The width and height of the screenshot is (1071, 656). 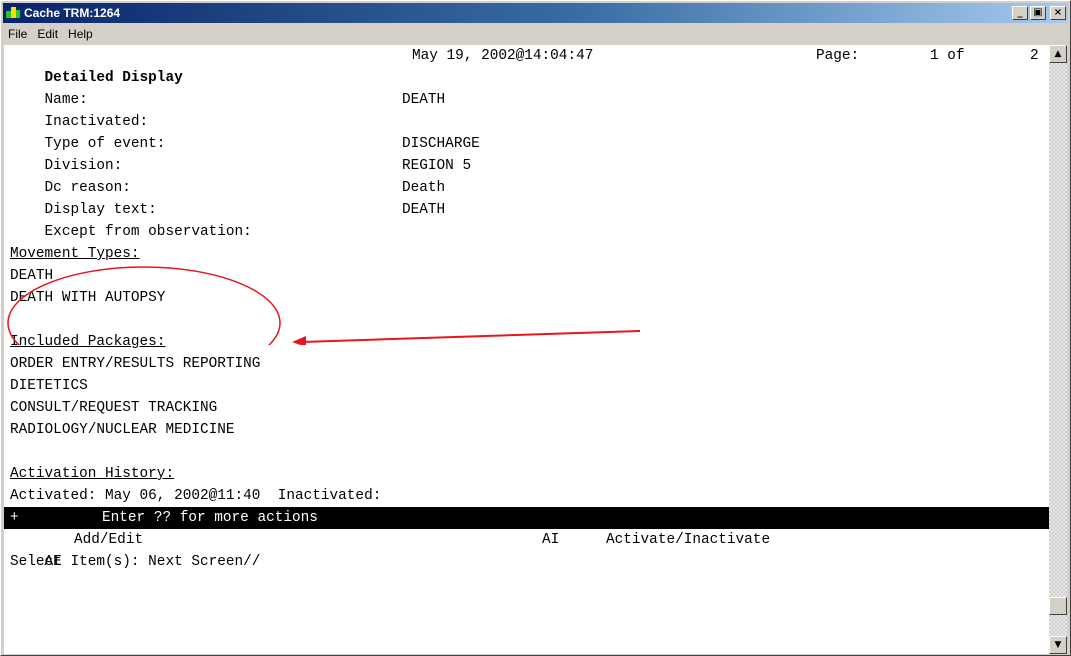 I want to click on field-value: DISCHARGE, so click(x=441, y=144).